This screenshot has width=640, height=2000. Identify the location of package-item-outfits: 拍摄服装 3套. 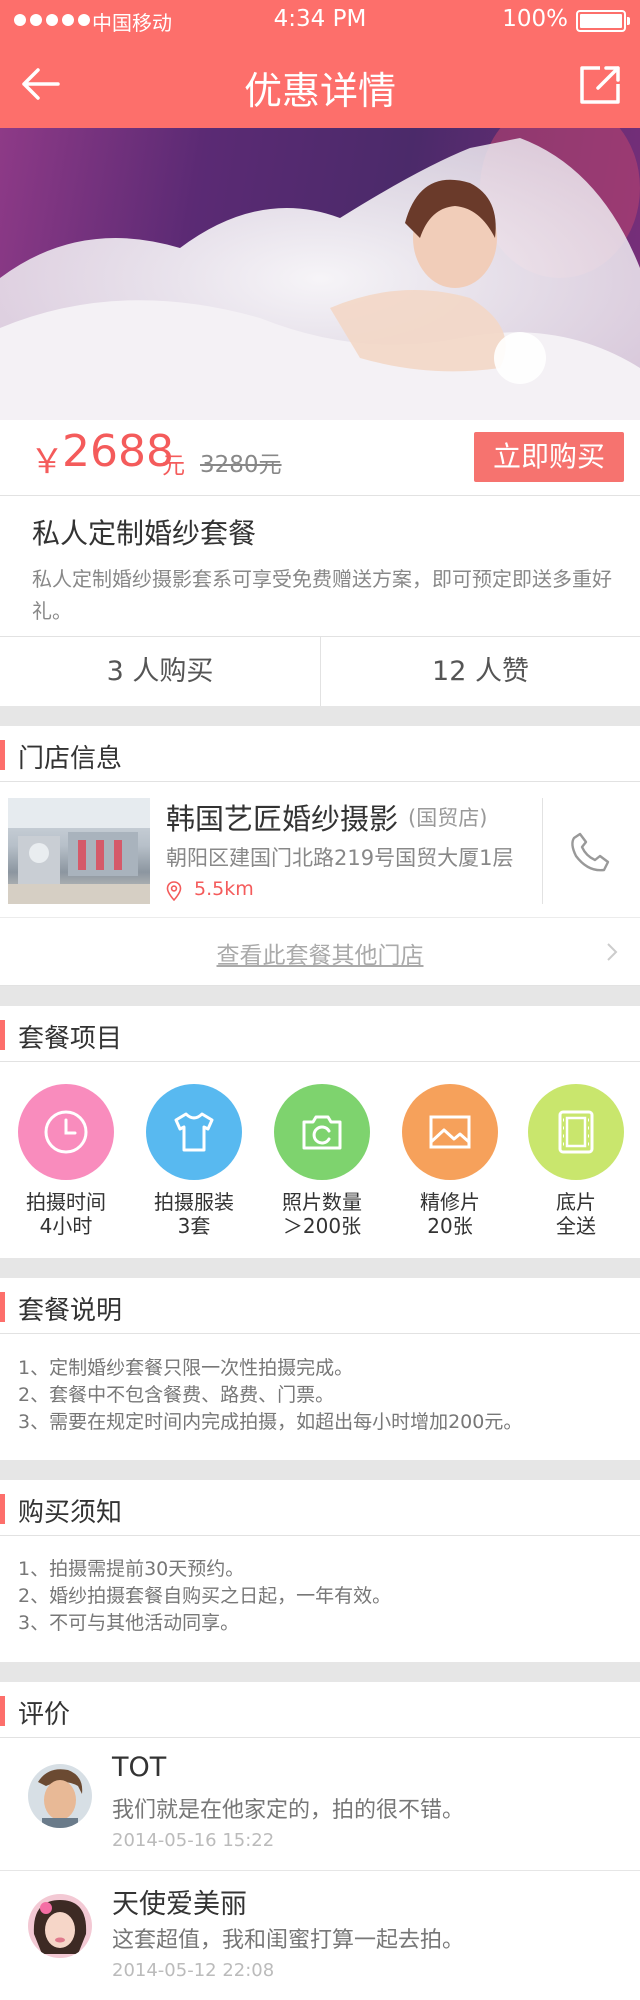
(194, 1161).